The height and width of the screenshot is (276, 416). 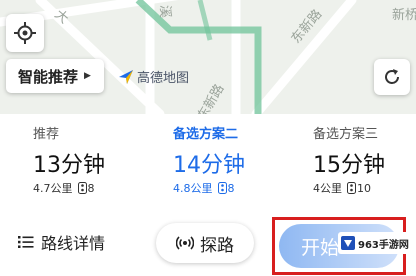 I want to click on amap-logo-text: 高德地图, so click(x=163, y=78).